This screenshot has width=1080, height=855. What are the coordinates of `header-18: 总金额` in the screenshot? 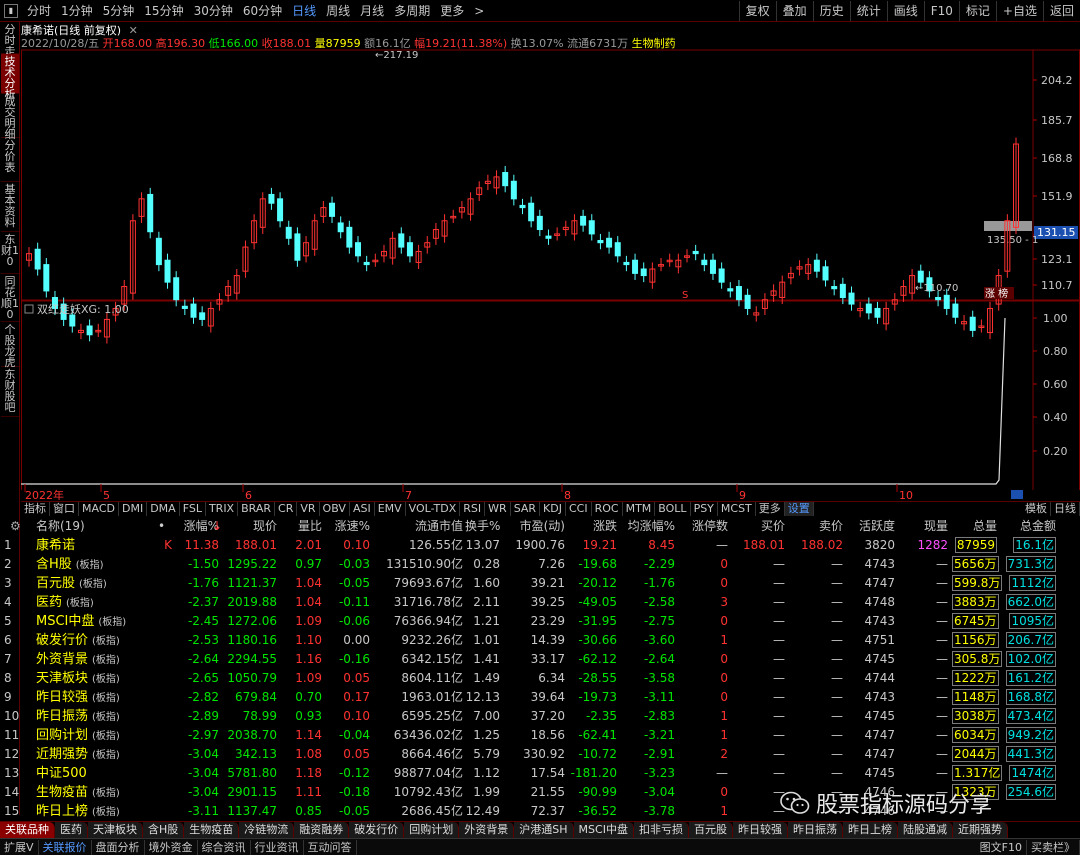 It's located at (1028, 526).